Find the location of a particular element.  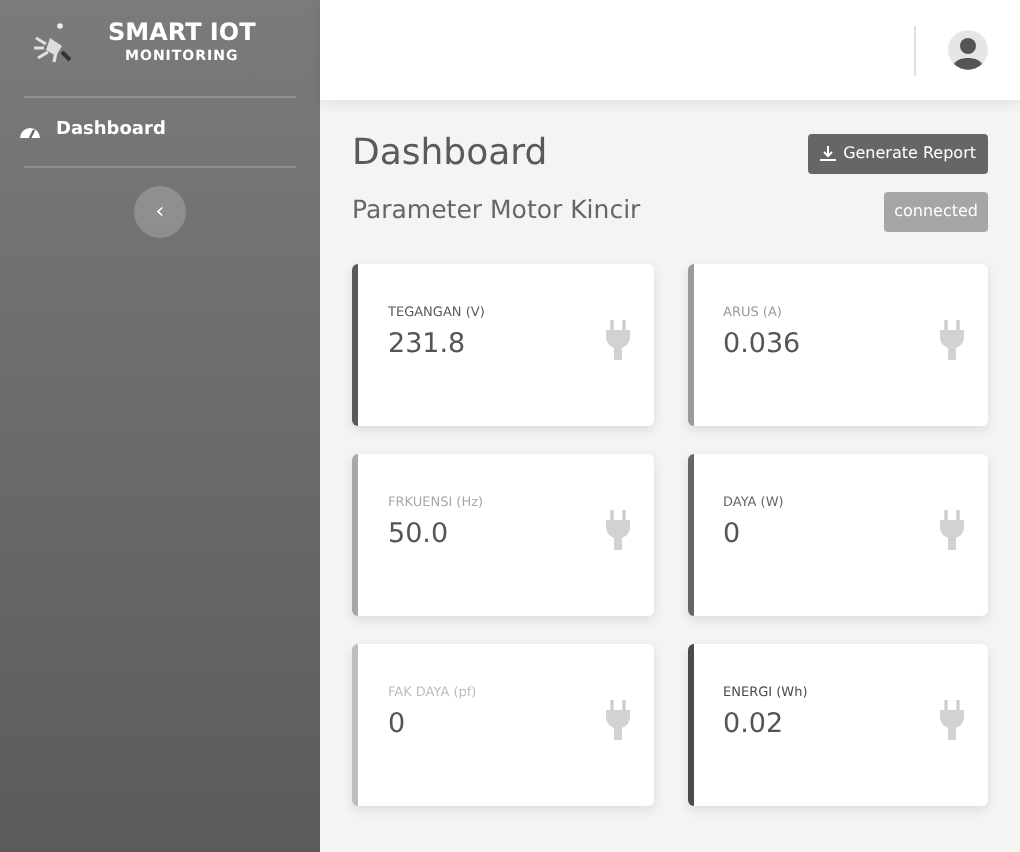

avatar-icon is located at coordinates (968, 50).